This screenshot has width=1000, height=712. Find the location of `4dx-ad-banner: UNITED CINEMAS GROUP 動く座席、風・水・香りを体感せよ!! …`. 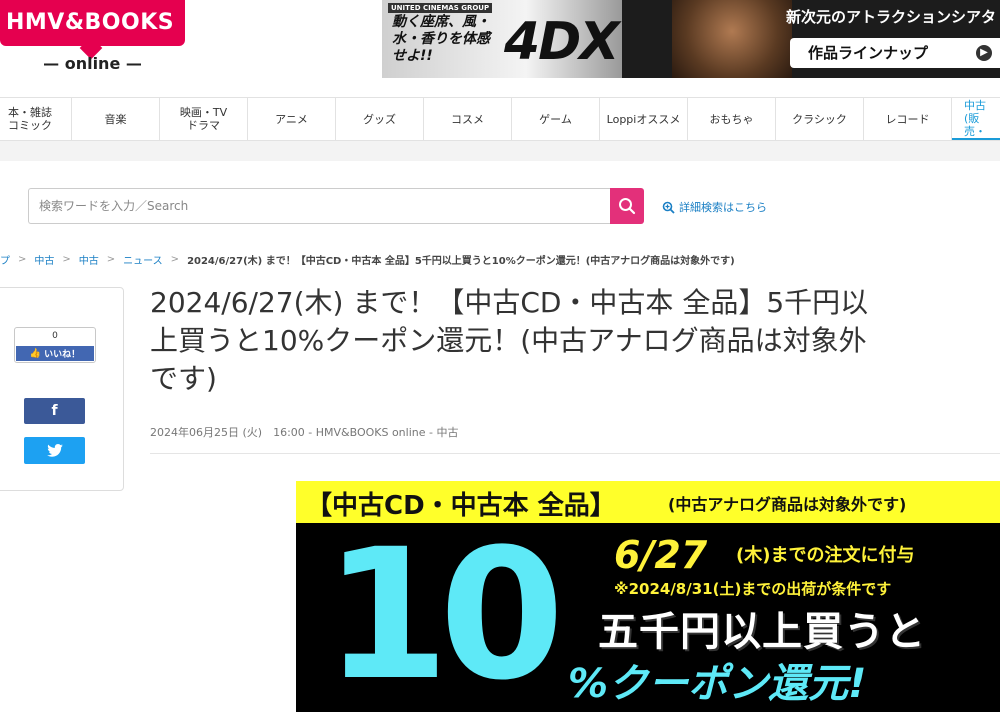

4dx-ad-banner: UNITED CINEMAS GROUP 動く座席、風・水・香りを体感せよ!! … is located at coordinates (691, 39).